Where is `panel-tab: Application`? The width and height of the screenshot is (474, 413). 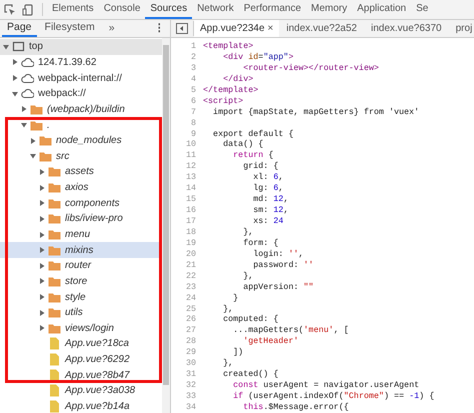 panel-tab: Application is located at coordinates (382, 9).